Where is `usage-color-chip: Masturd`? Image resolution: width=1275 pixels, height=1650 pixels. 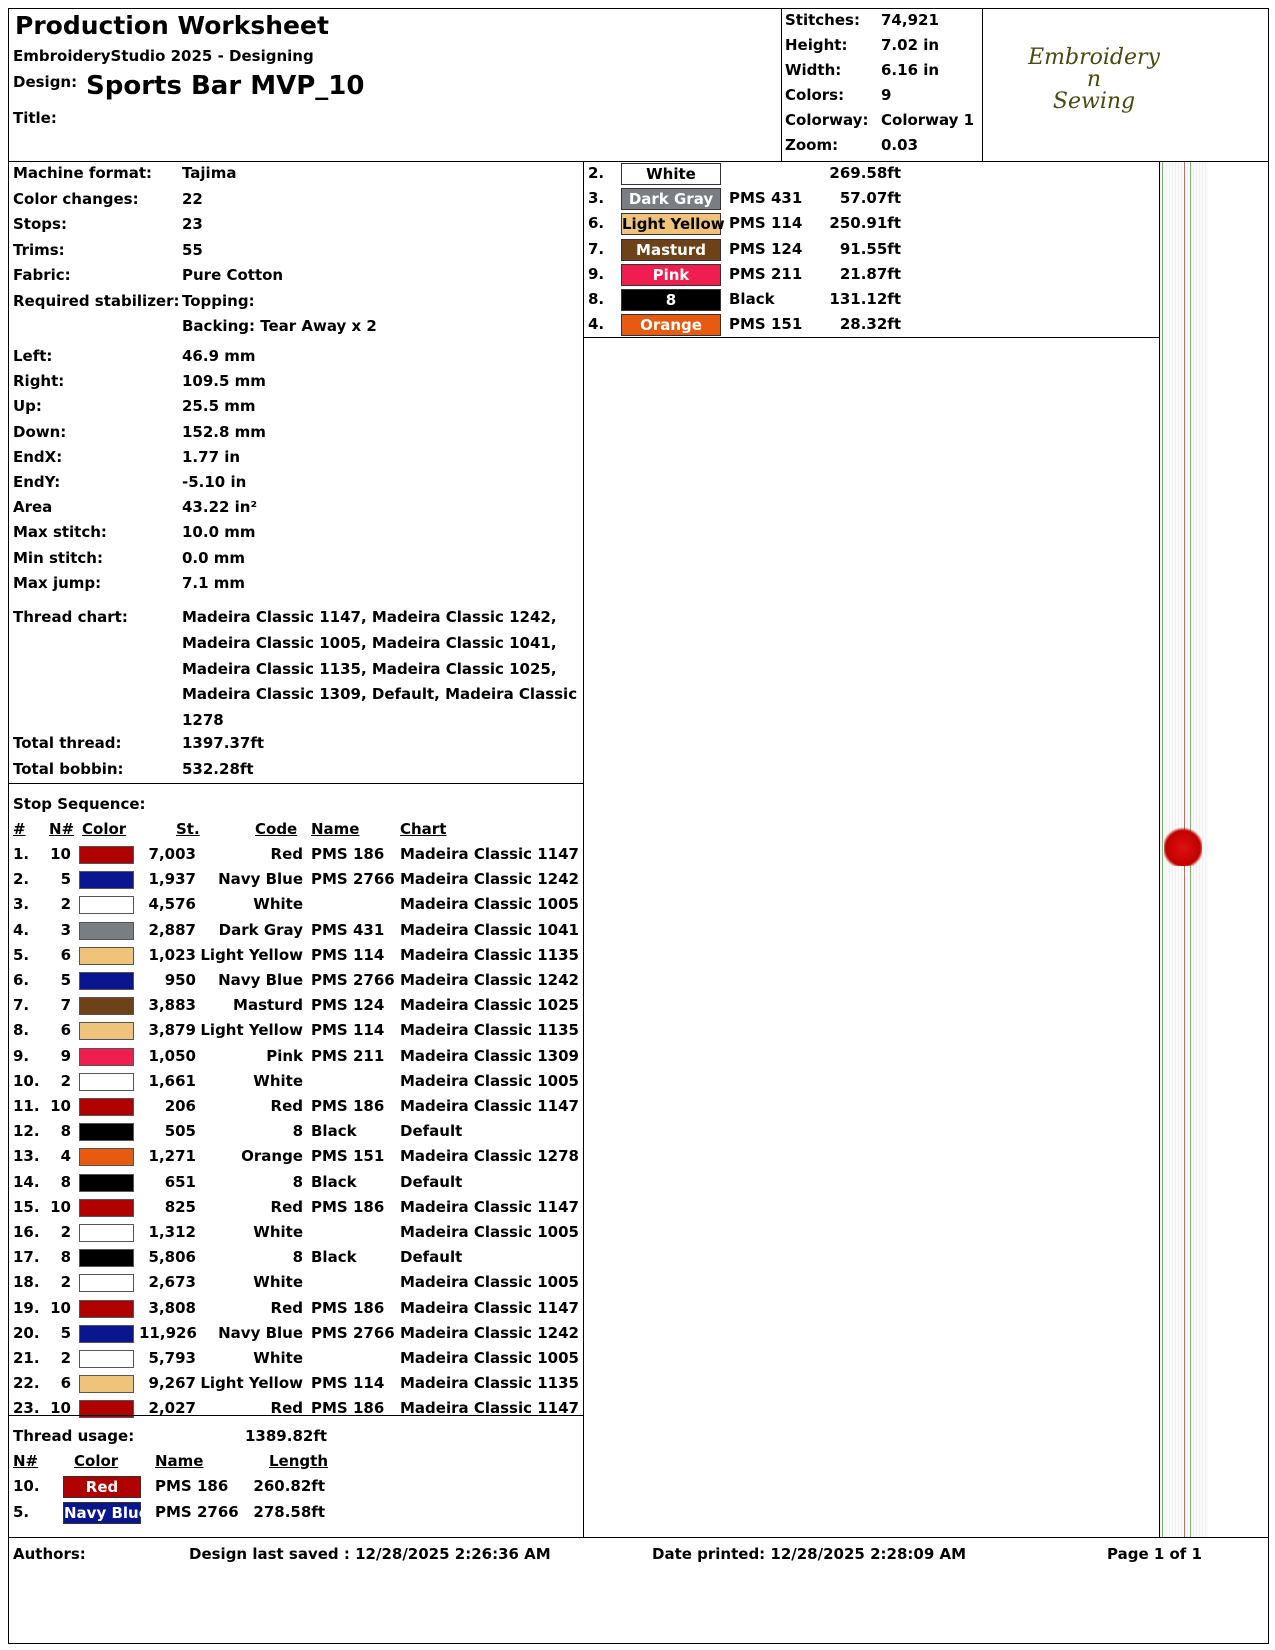
usage-color-chip: Masturd is located at coordinates (671, 249).